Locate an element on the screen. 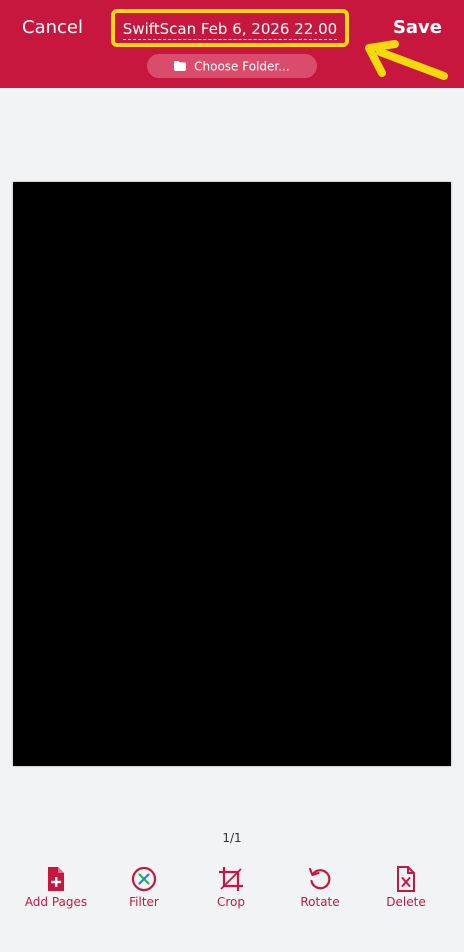  document-title-text: SwiftScan Feb 6, 2026 22.00 is located at coordinates (230, 30).